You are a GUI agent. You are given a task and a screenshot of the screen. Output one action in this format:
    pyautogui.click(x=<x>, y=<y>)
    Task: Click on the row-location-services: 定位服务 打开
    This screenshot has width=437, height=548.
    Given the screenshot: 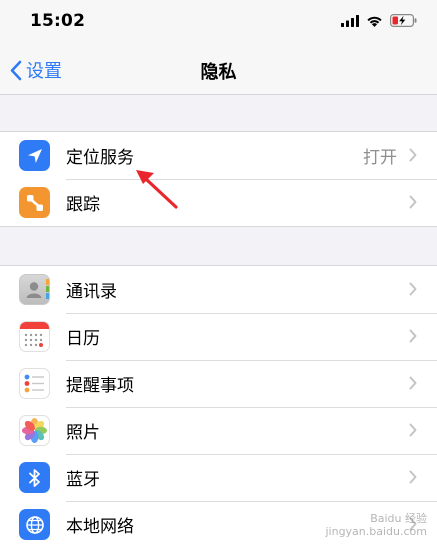 What is the action you would take?
    pyautogui.click(x=218, y=155)
    